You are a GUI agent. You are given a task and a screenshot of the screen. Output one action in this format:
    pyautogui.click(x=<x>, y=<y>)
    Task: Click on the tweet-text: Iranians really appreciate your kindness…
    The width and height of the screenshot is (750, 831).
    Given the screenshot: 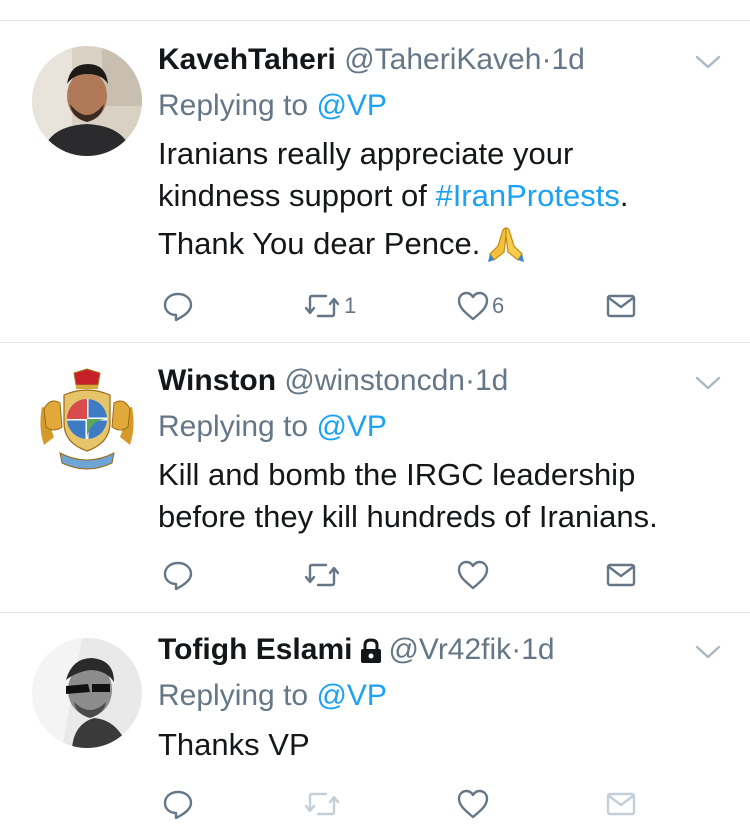 What is the action you would take?
    pyautogui.click(x=443, y=199)
    